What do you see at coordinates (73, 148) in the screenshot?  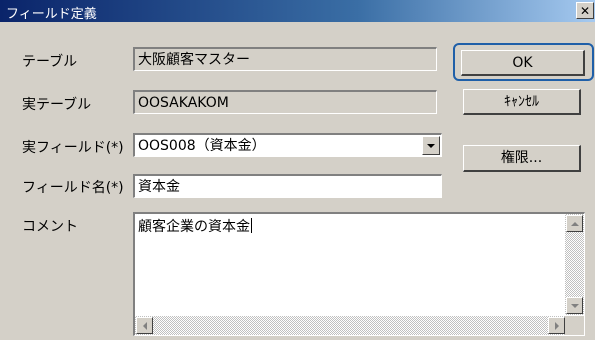 I see `real-field-label: 実フィールド(*)` at bounding box center [73, 148].